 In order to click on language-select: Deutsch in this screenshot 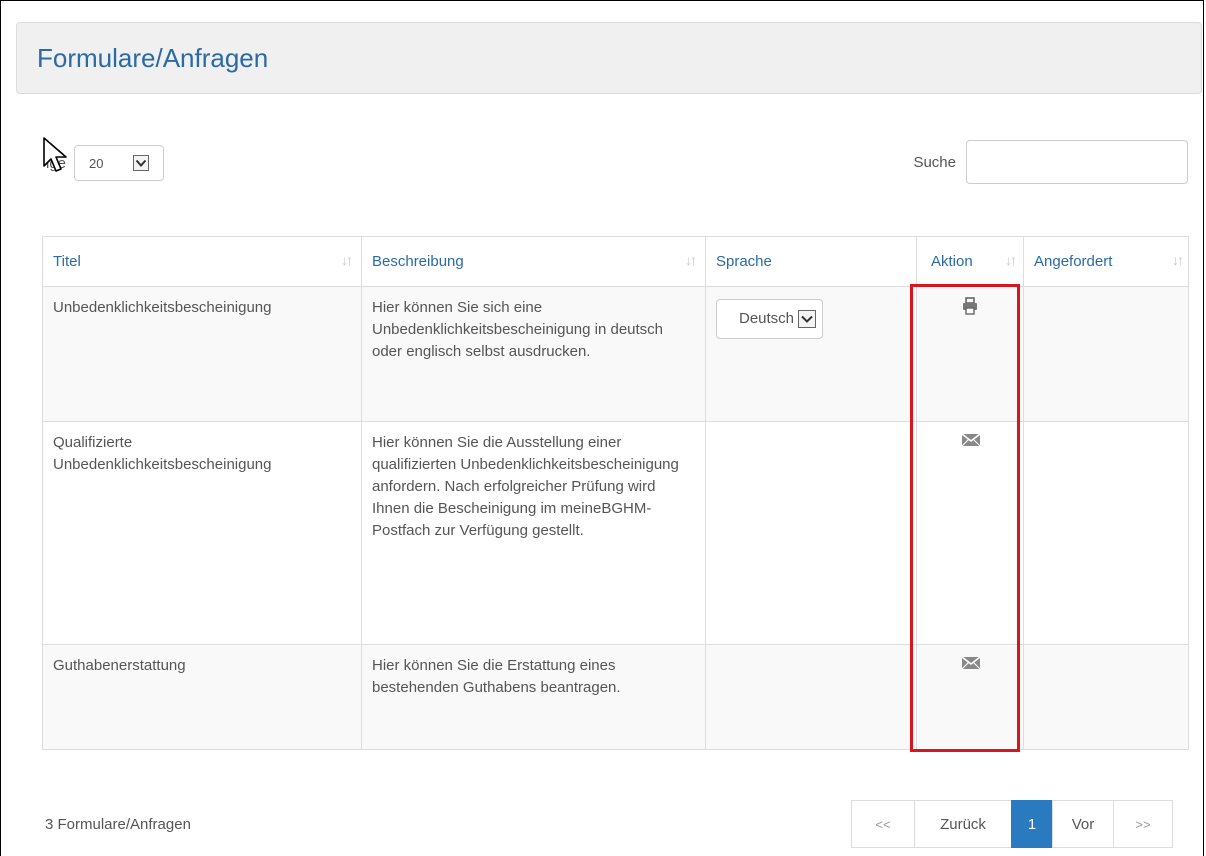, I will do `click(770, 319)`.